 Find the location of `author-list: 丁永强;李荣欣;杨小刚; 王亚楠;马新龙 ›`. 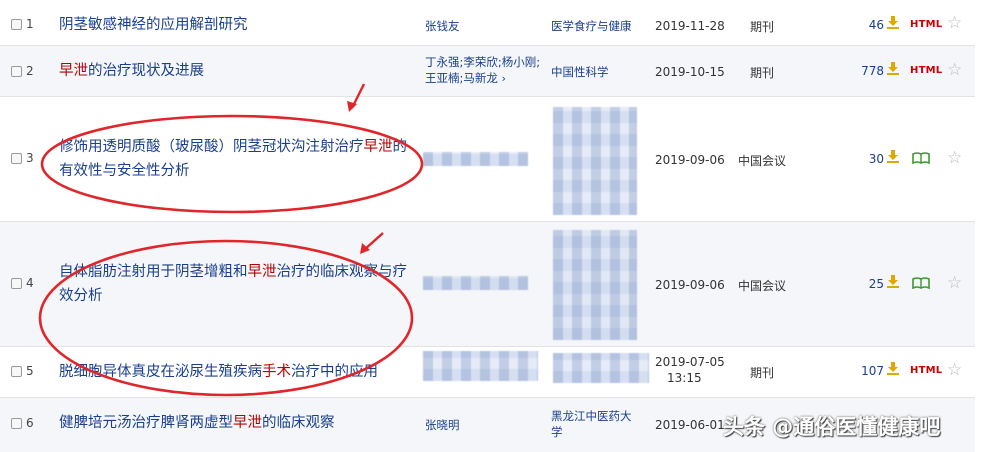

author-list: 丁永强;李荣欣;杨小刚; 王亚楠;马新龙 › is located at coordinates (487, 70).